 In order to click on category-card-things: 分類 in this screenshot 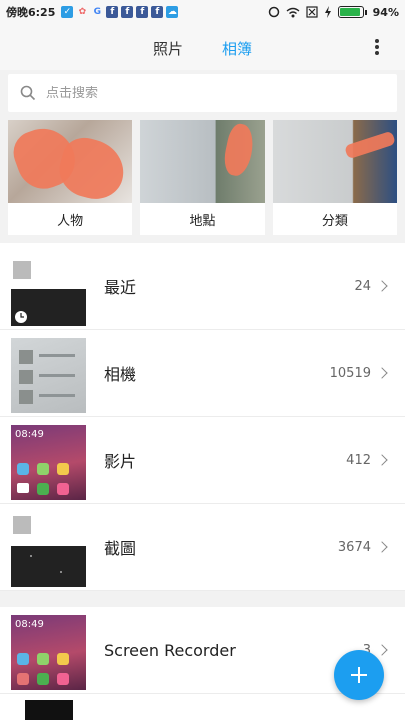, I will do `click(334, 177)`.